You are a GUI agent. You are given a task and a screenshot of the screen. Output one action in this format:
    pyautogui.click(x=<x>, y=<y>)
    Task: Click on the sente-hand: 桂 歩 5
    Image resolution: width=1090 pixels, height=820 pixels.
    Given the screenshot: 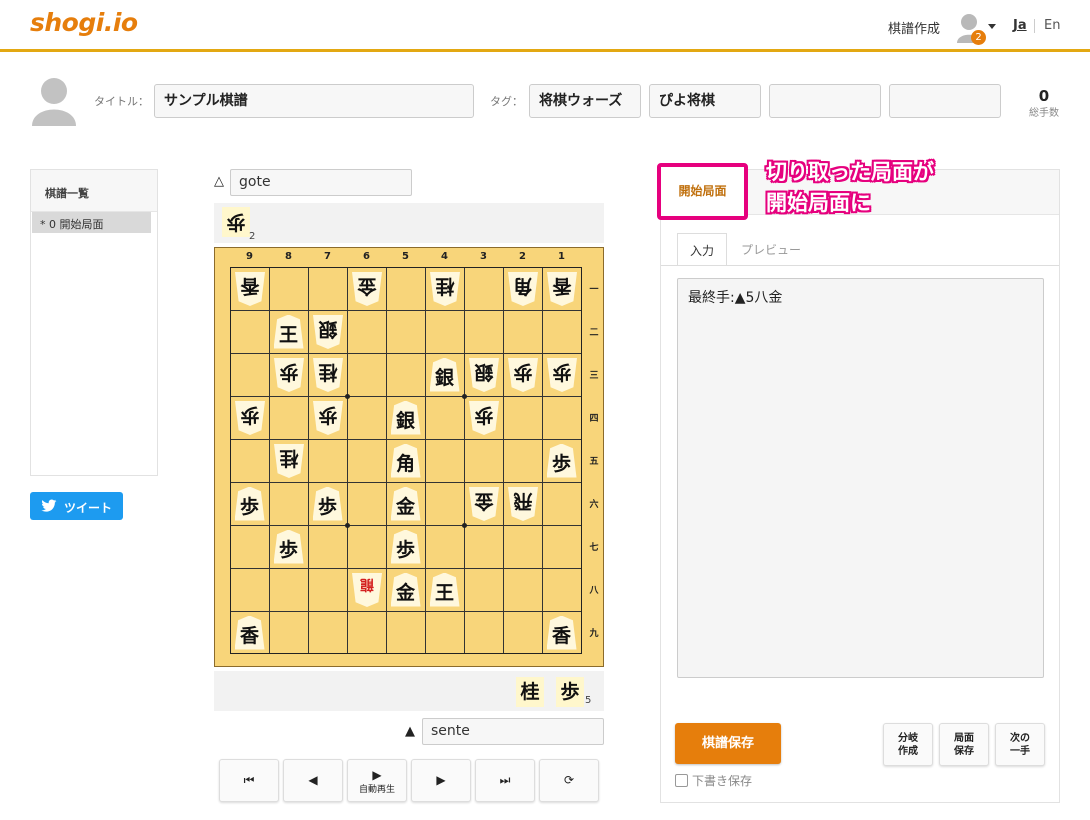 What is the action you would take?
    pyautogui.click(x=409, y=691)
    